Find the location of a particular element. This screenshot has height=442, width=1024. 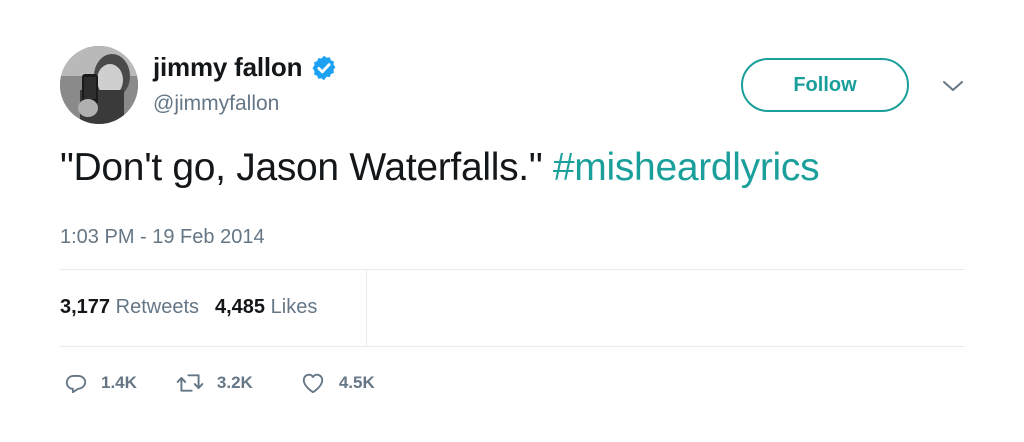

retweets-count: 3,177 is located at coordinates (85, 307).